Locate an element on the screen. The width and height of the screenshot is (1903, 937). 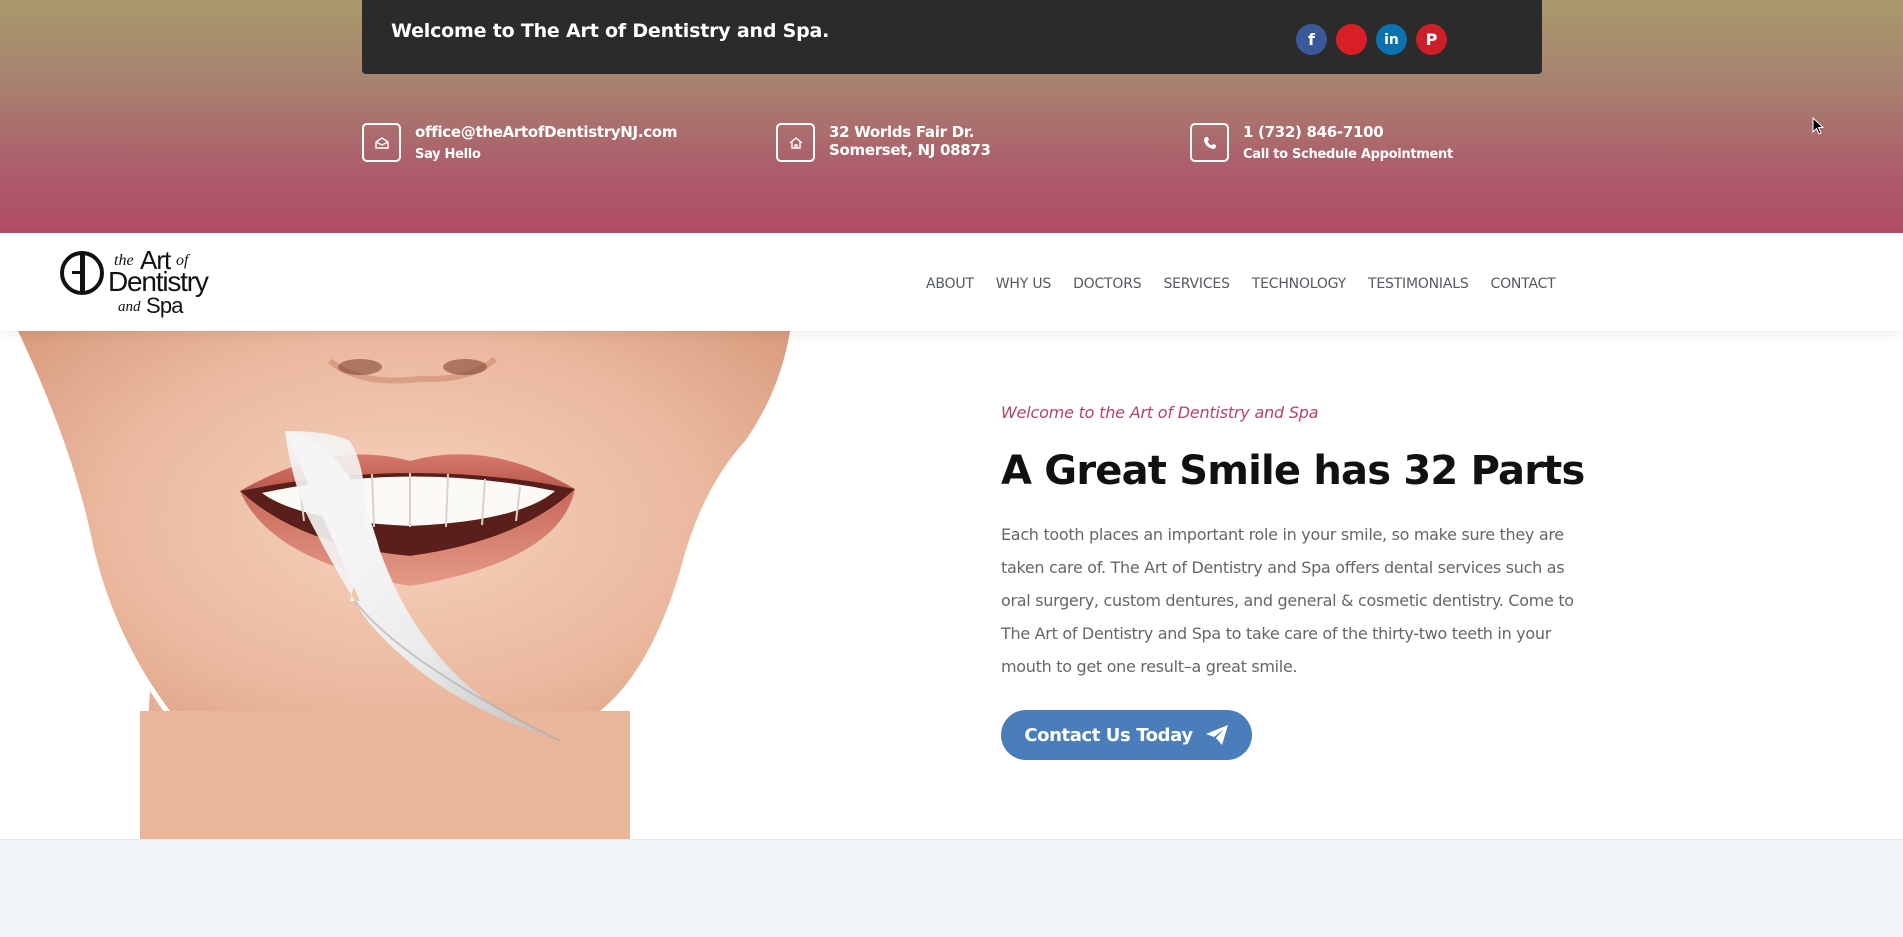
email-sub: Say Hello is located at coordinates (448, 154).